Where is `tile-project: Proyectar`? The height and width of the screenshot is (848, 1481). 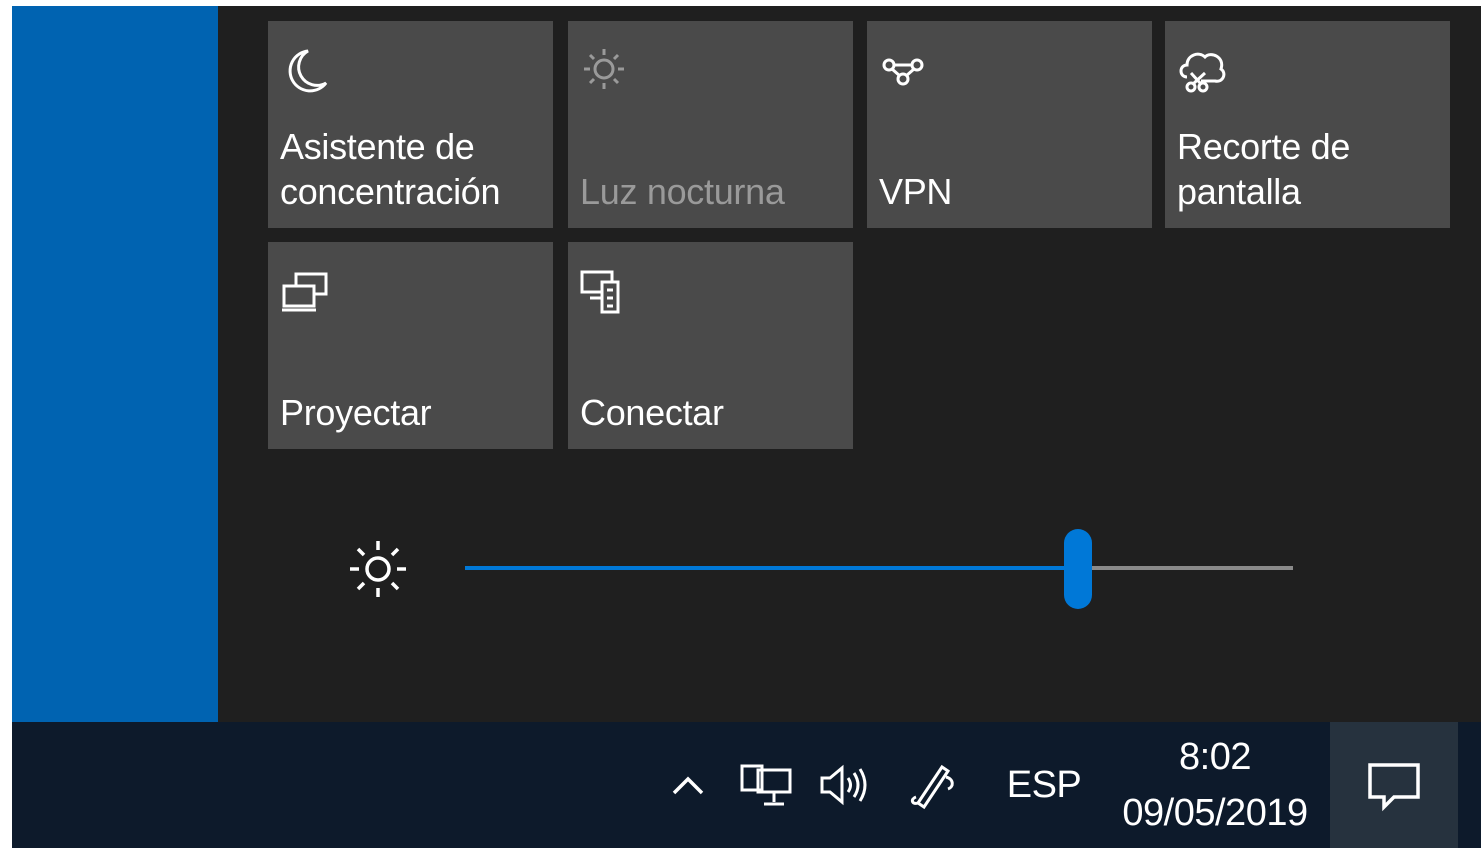
tile-project: Proyectar is located at coordinates (410, 345).